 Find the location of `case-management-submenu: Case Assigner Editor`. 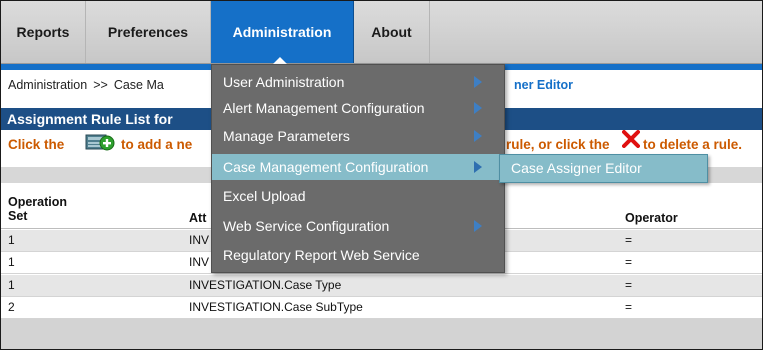

case-management-submenu: Case Assigner Editor is located at coordinates (603, 168).